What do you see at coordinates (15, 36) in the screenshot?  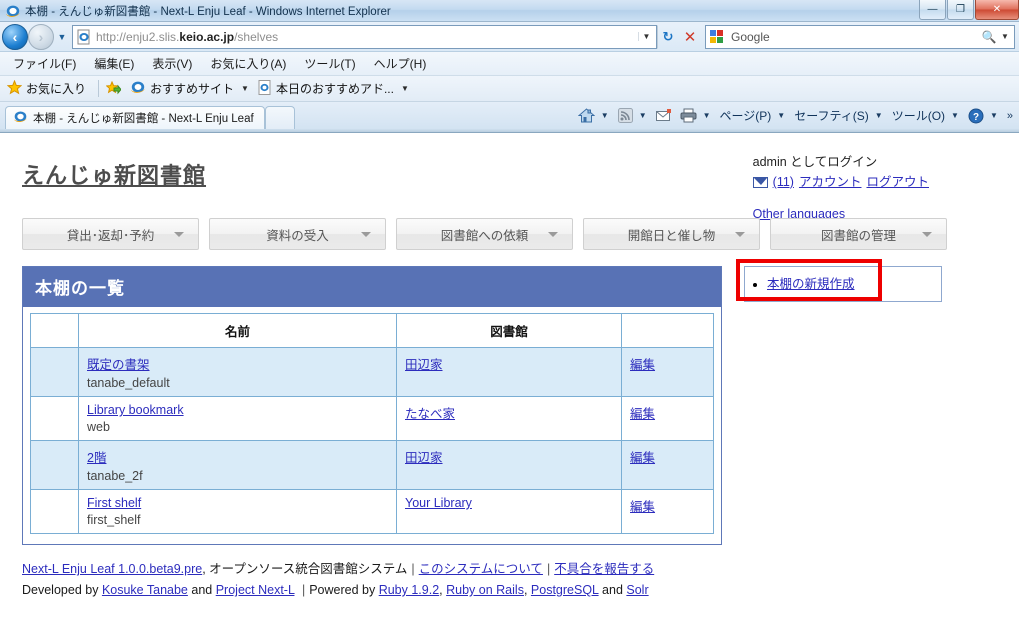 I see `back-arrow-icon: ‹` at bounding box center [15, 36].